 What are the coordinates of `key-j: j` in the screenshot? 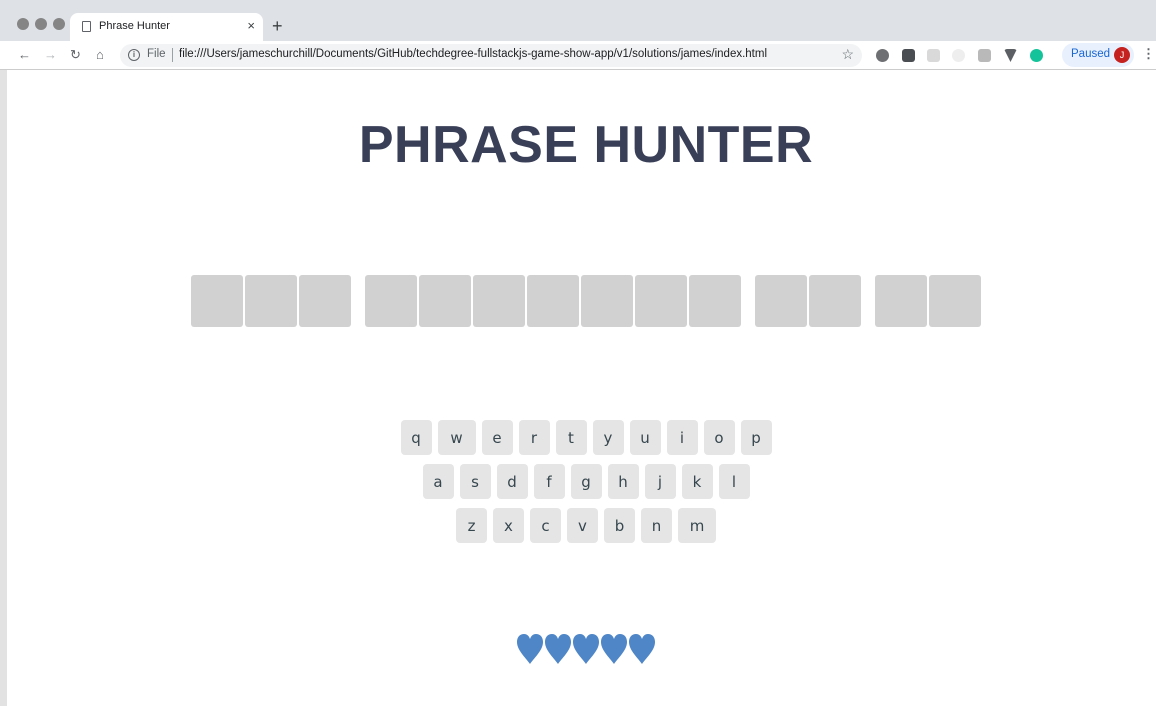 It's located at (660, 481).